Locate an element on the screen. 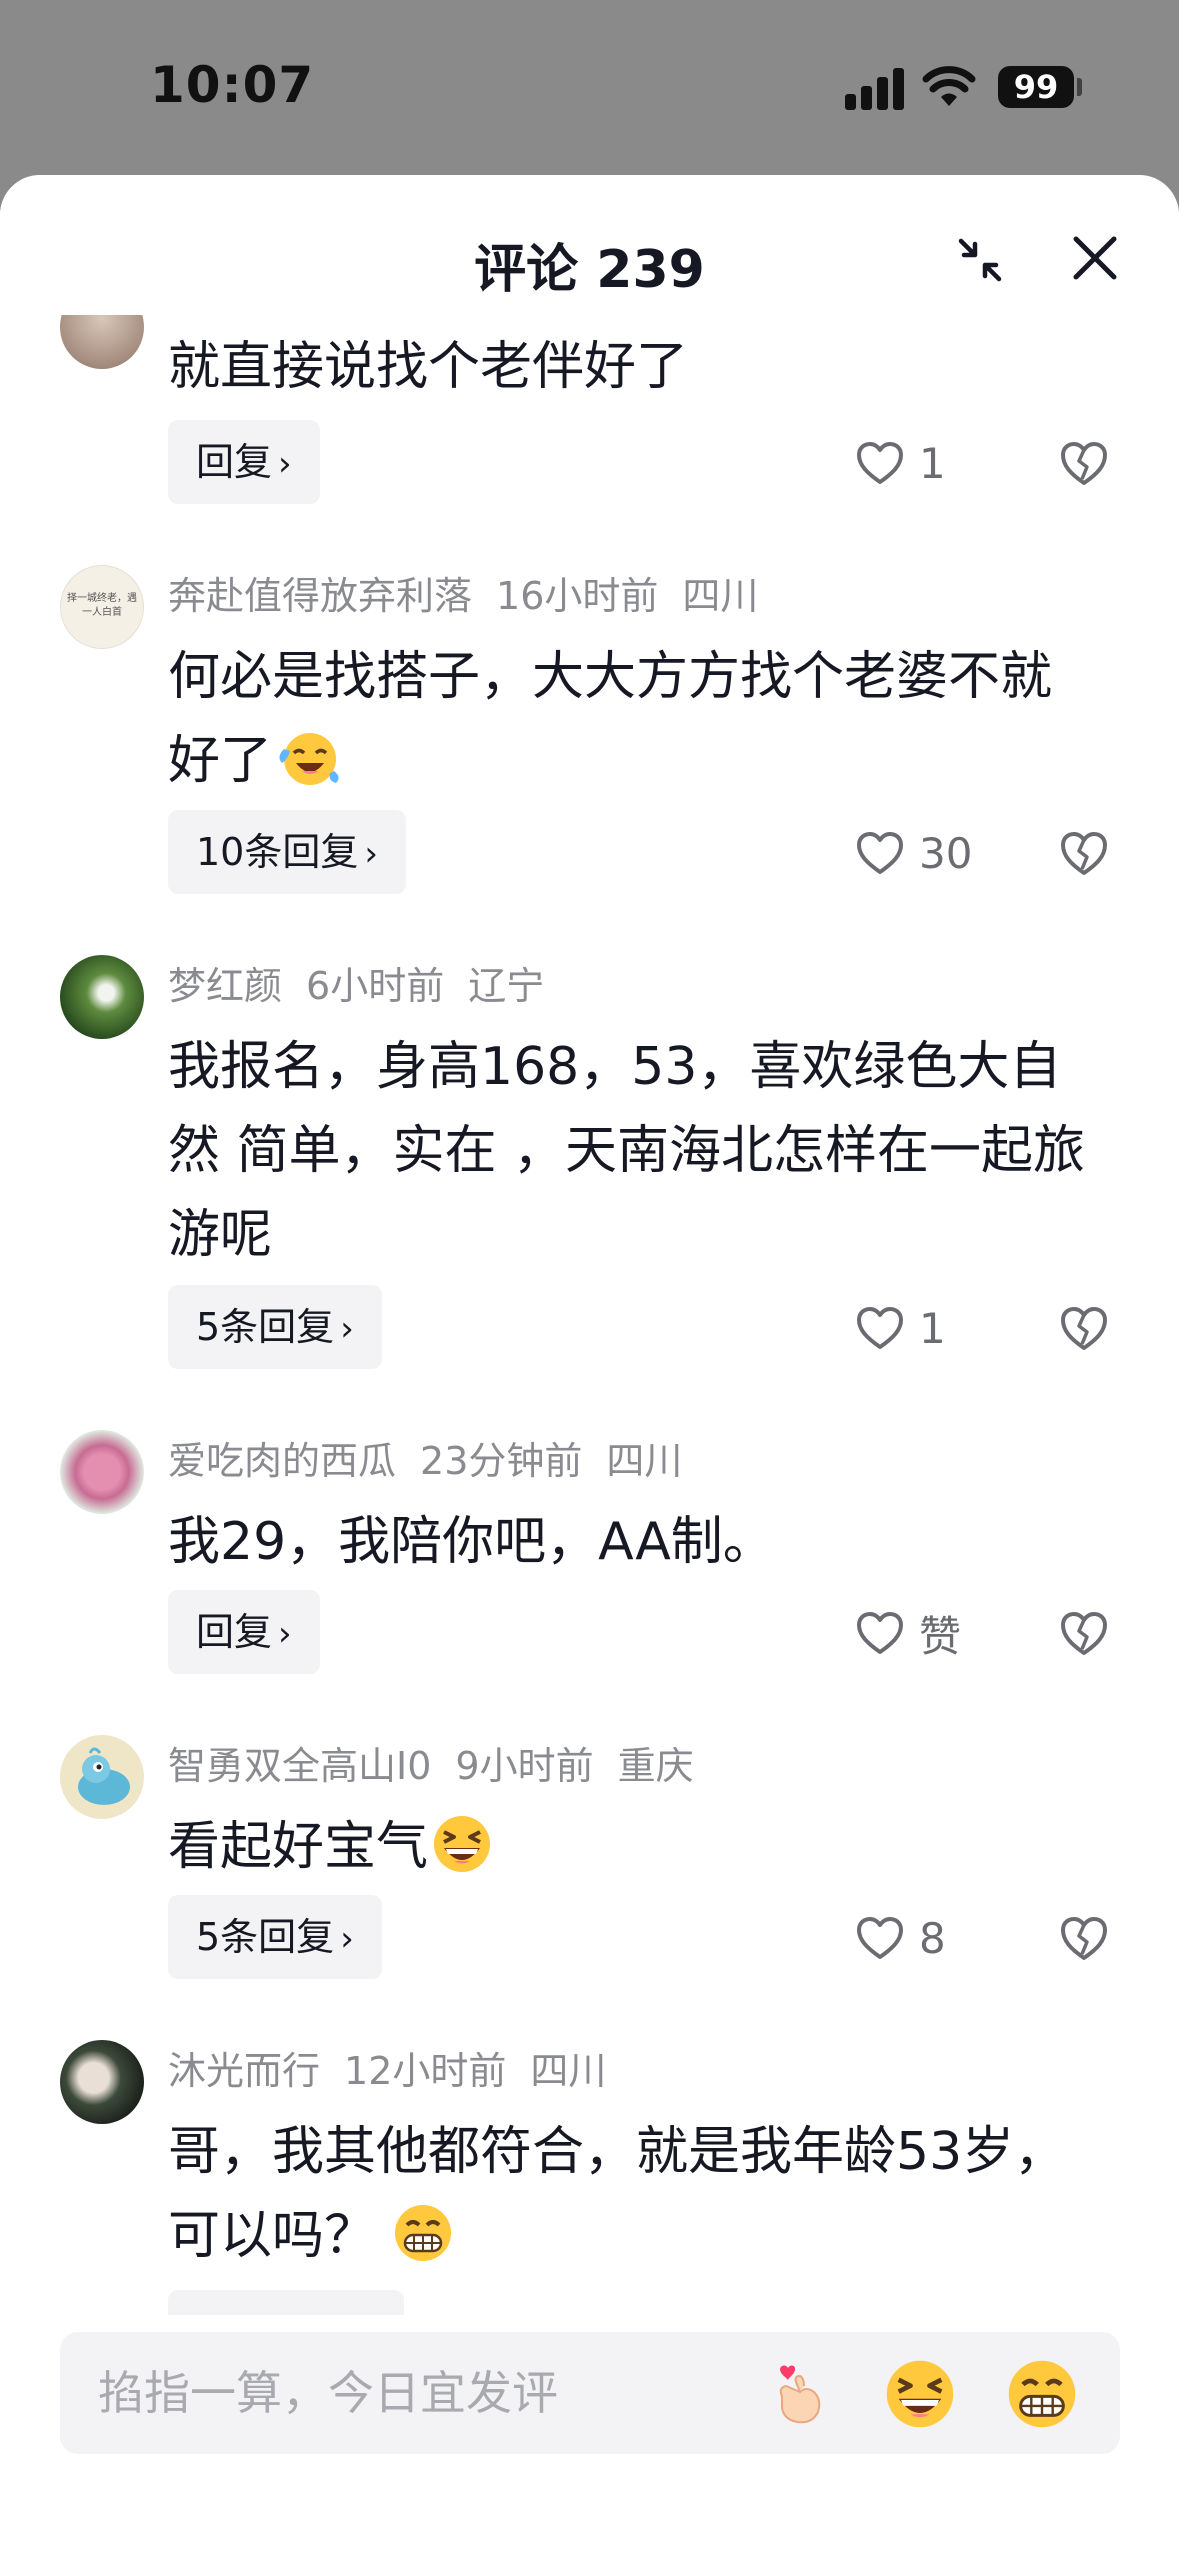 The height and width of the screenshot is (2556, 1179). status-time: 10:07 is located at coordinates (232, 85).